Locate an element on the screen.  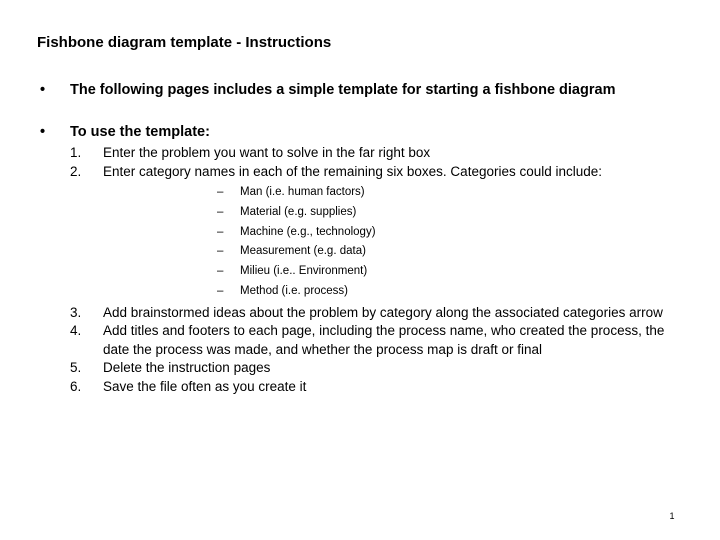
step-number: 6. is located at coordinates (76, 386).